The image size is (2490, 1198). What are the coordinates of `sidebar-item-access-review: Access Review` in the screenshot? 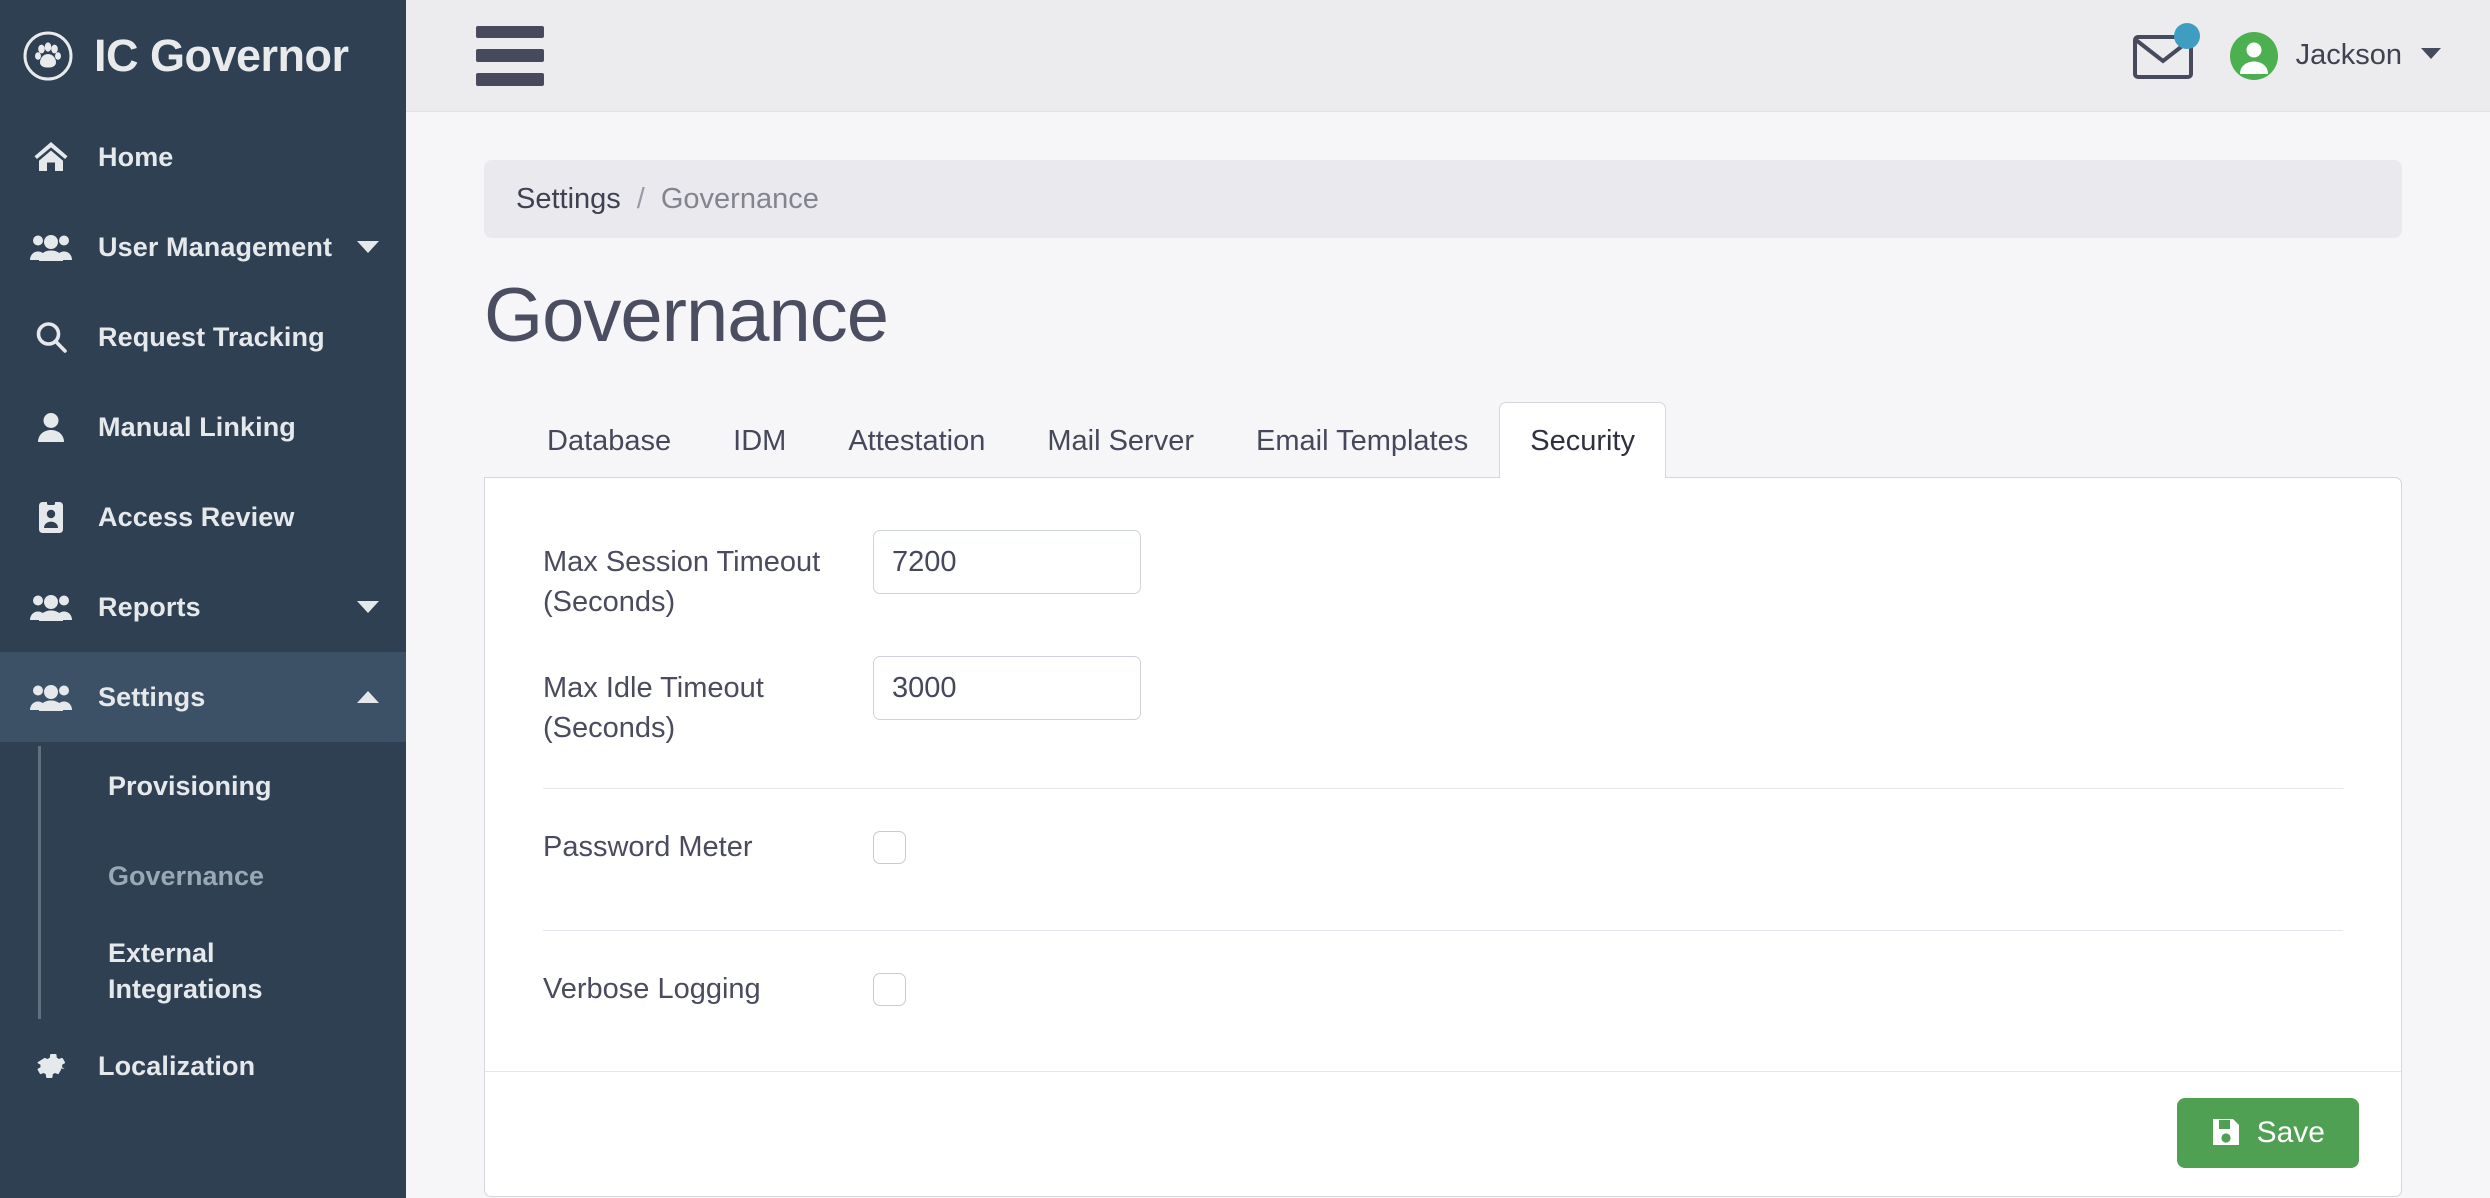 It's located at (203, 517).